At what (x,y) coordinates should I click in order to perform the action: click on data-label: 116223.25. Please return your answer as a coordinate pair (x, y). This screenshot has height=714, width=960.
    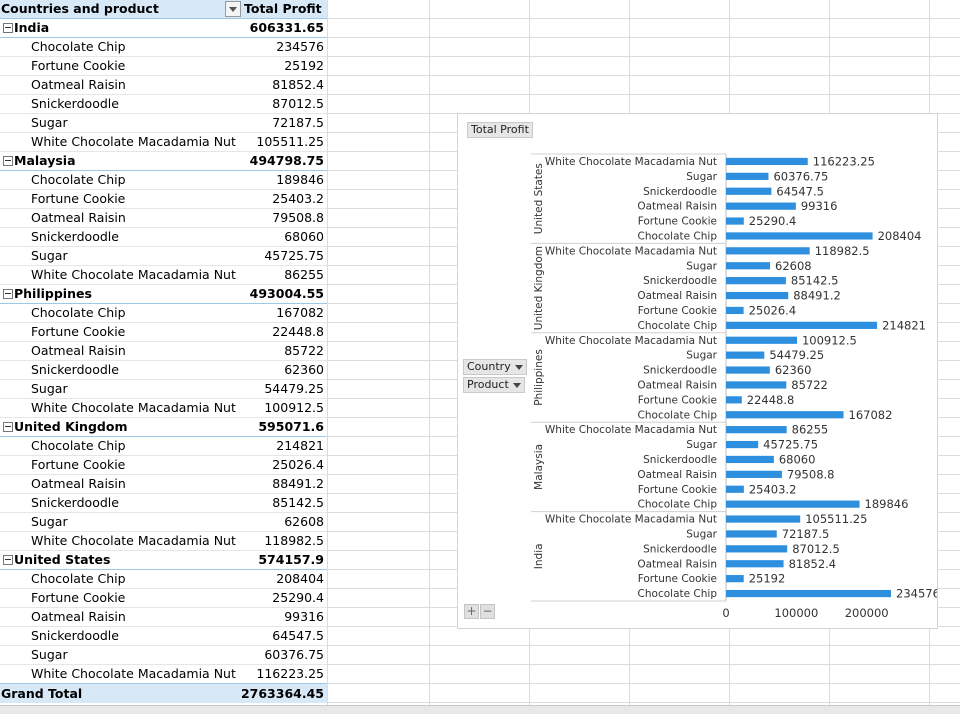
    Looking at the image, I should click on (844, 161).